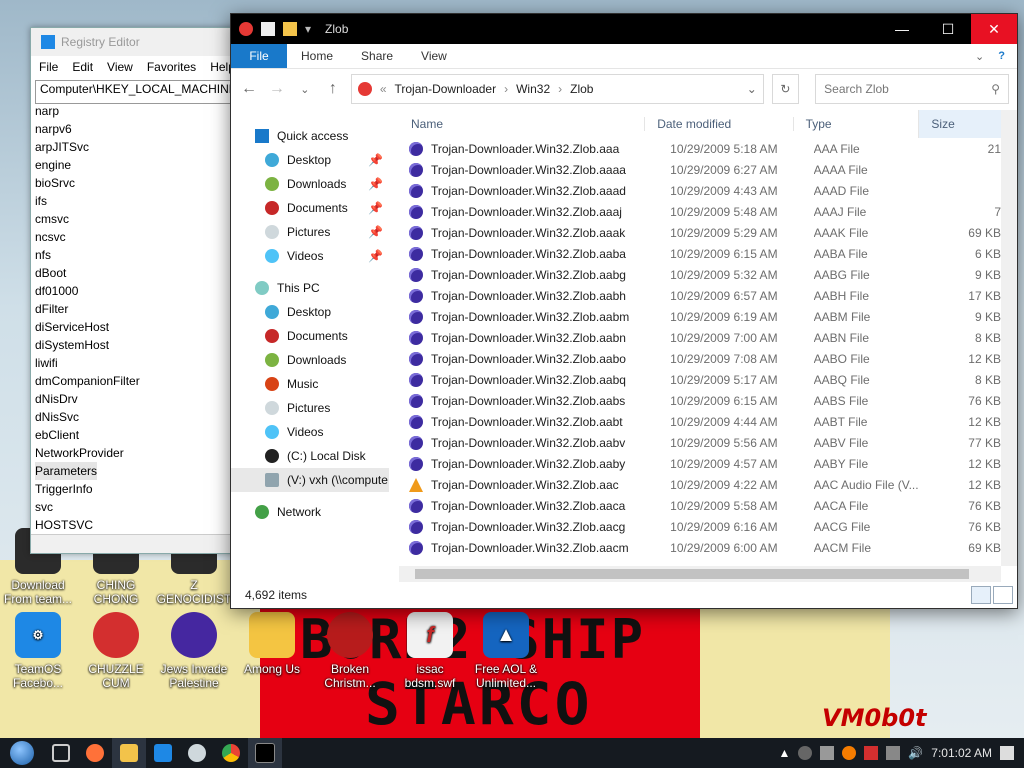 This screenshot has height=768, width=1024. I want to click on file-explorer-taskbar-button, so click(129, 753).